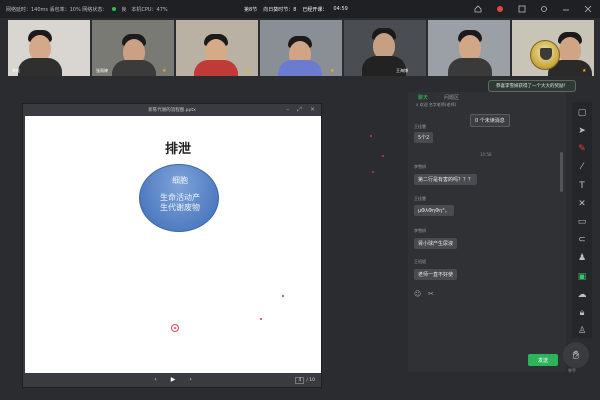 The width and height of the screenshot is (600, 400). What do you see at coordinates (436, 274) in the screenshot?
I see `chat-message: 老师一直不好使` at bounding box center [436, 274].